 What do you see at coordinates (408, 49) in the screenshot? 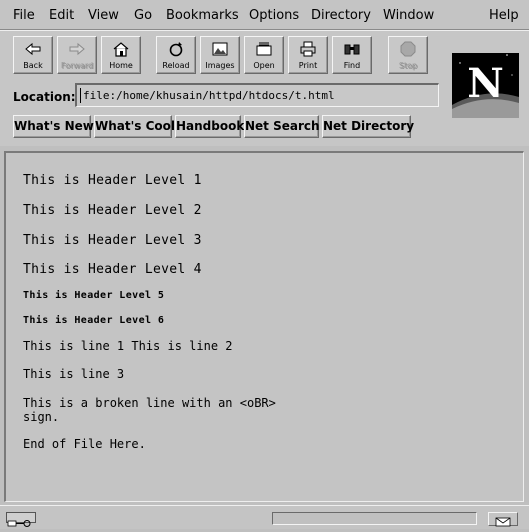
I see `stop-icon` at bounding box center [408, 49].